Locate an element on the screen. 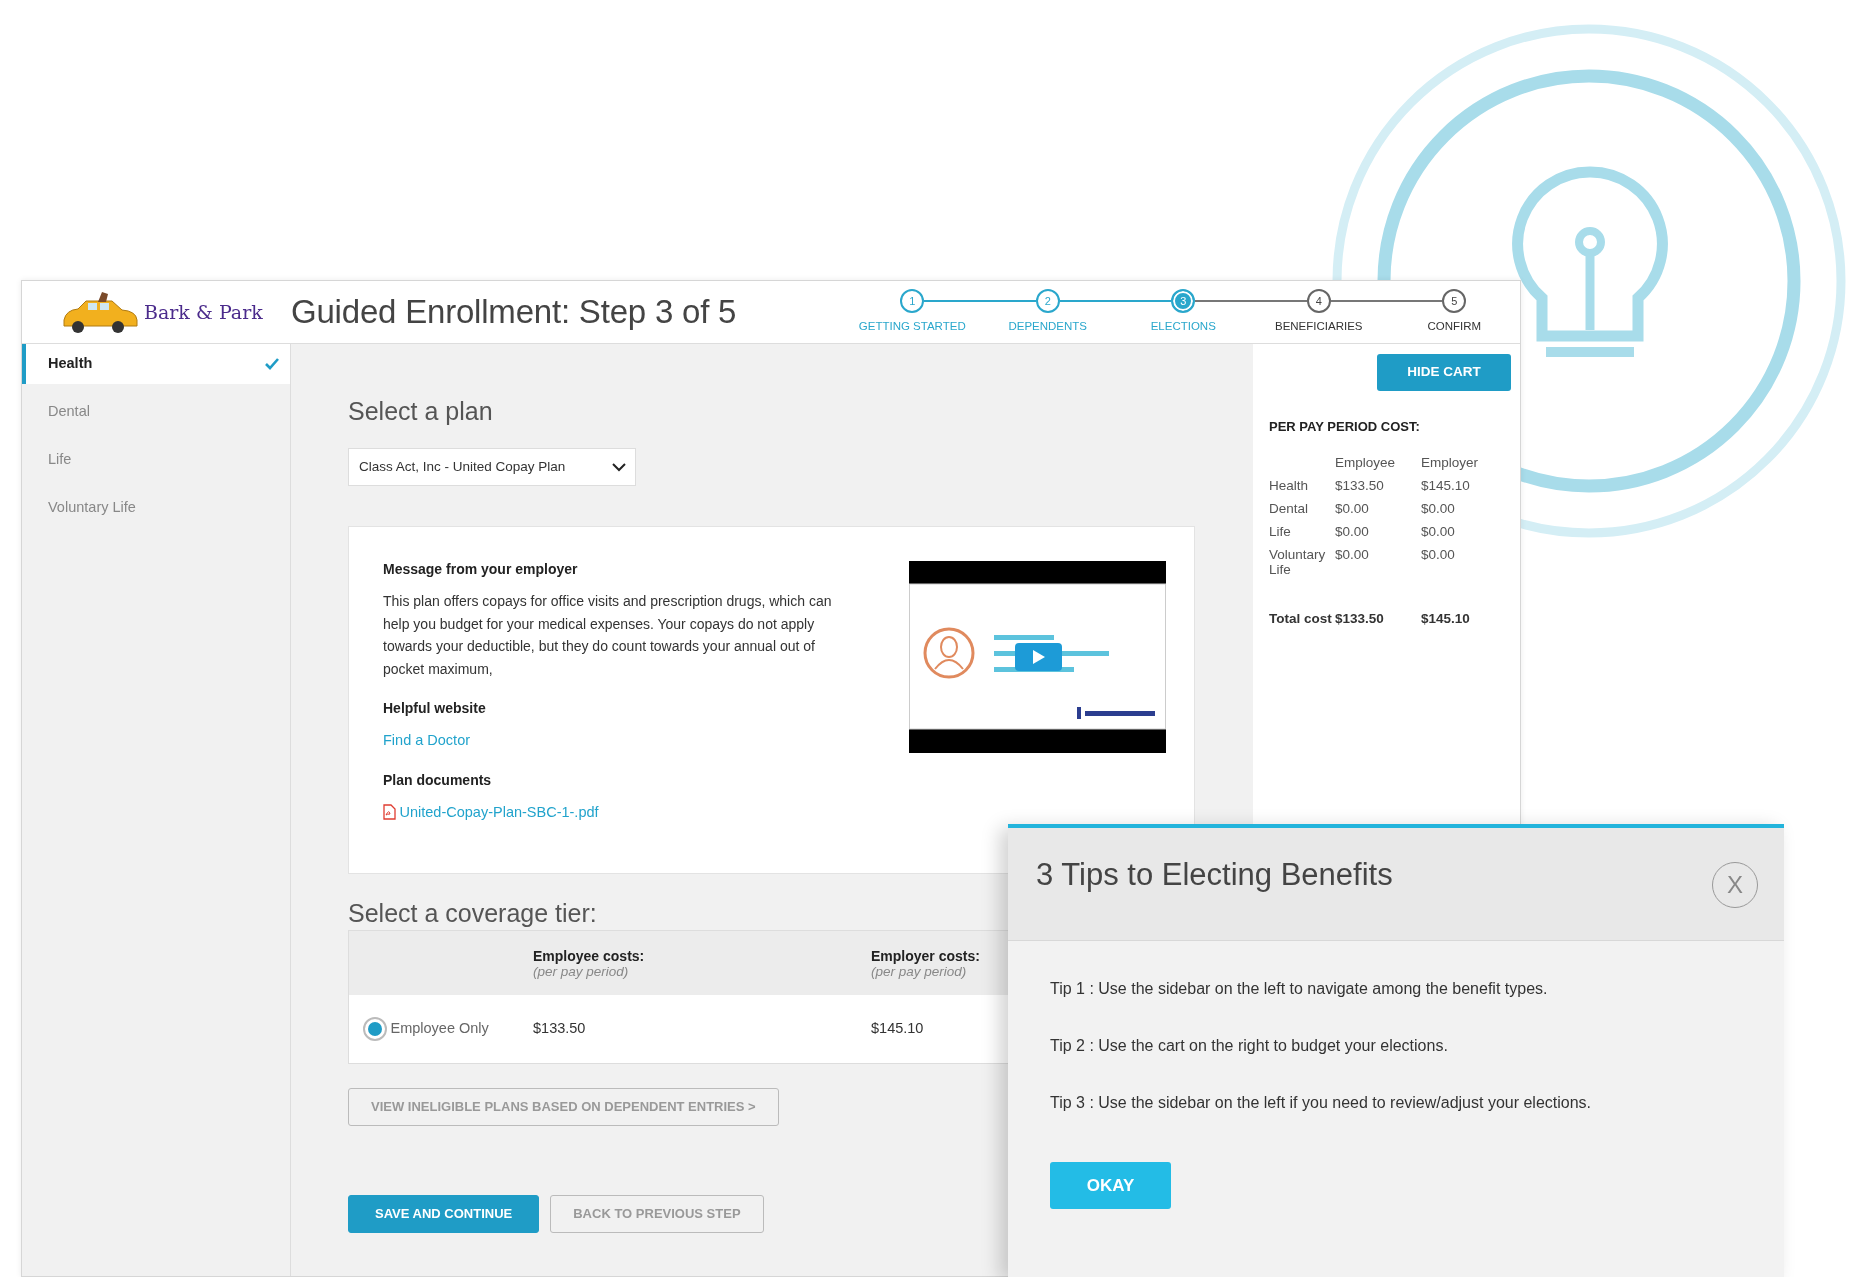 Image resolution: width=1857 pixels, height=1277 pixels. column-title: Employee costs: is located at coordinates (589, 955).